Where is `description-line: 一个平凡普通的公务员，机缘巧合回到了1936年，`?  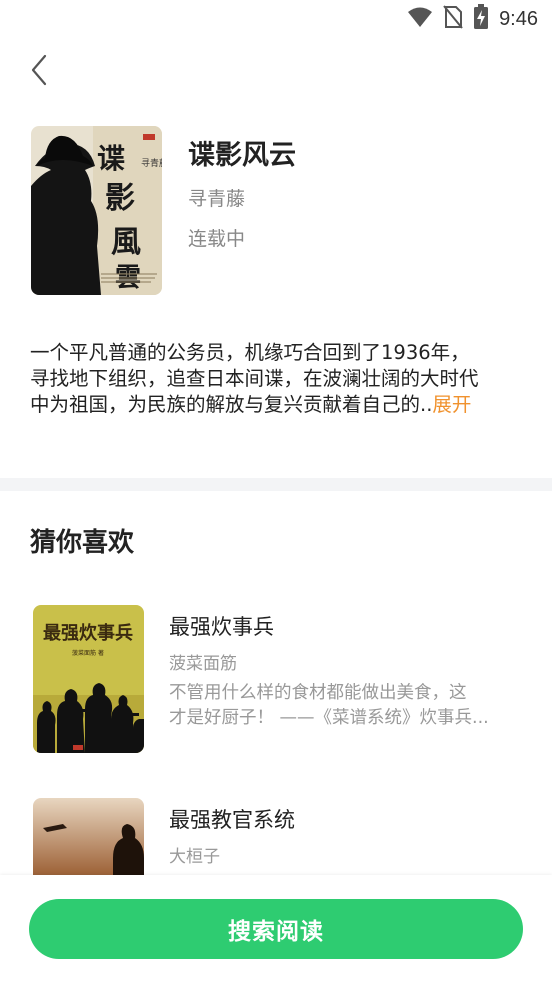
description-line: 一个平凡普通的公务员，机缘巧合回到了1936年， is located at coordinates (250, 352).